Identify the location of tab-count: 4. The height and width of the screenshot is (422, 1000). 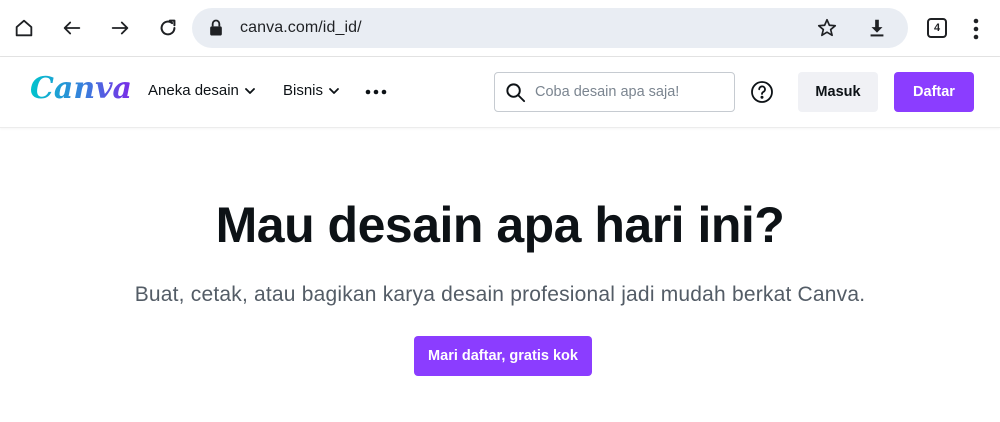
(937, 28).